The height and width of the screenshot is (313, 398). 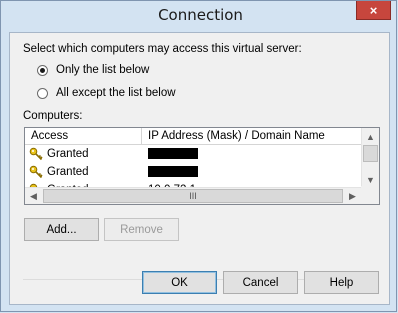 I want to click on radio-label: All except the list below, so click(x=116, y=93).